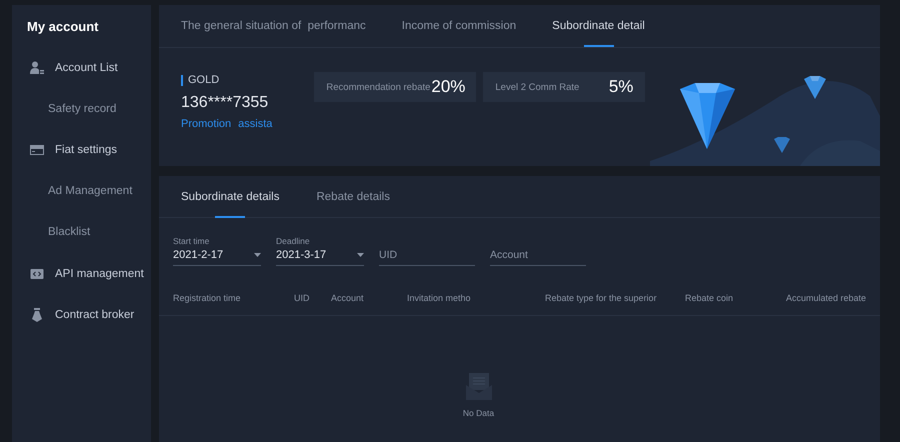 The width and height of the screenshot is (900, 442). Describe the element at coordinates (37, 273) in the screenshot. I see `code-icon` at that location.